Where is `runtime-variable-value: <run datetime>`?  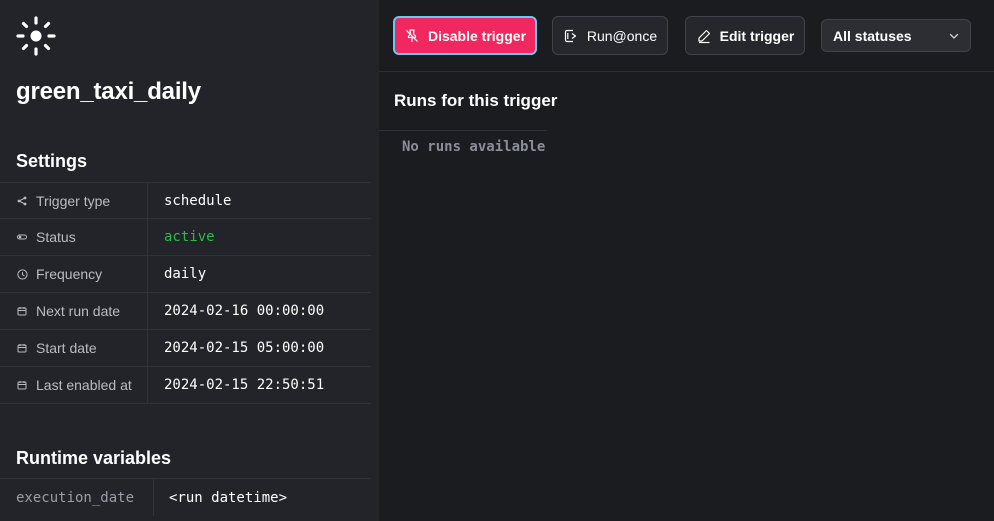
runtime-variable-value: <run datetime> is located at coordinates (228, 497).